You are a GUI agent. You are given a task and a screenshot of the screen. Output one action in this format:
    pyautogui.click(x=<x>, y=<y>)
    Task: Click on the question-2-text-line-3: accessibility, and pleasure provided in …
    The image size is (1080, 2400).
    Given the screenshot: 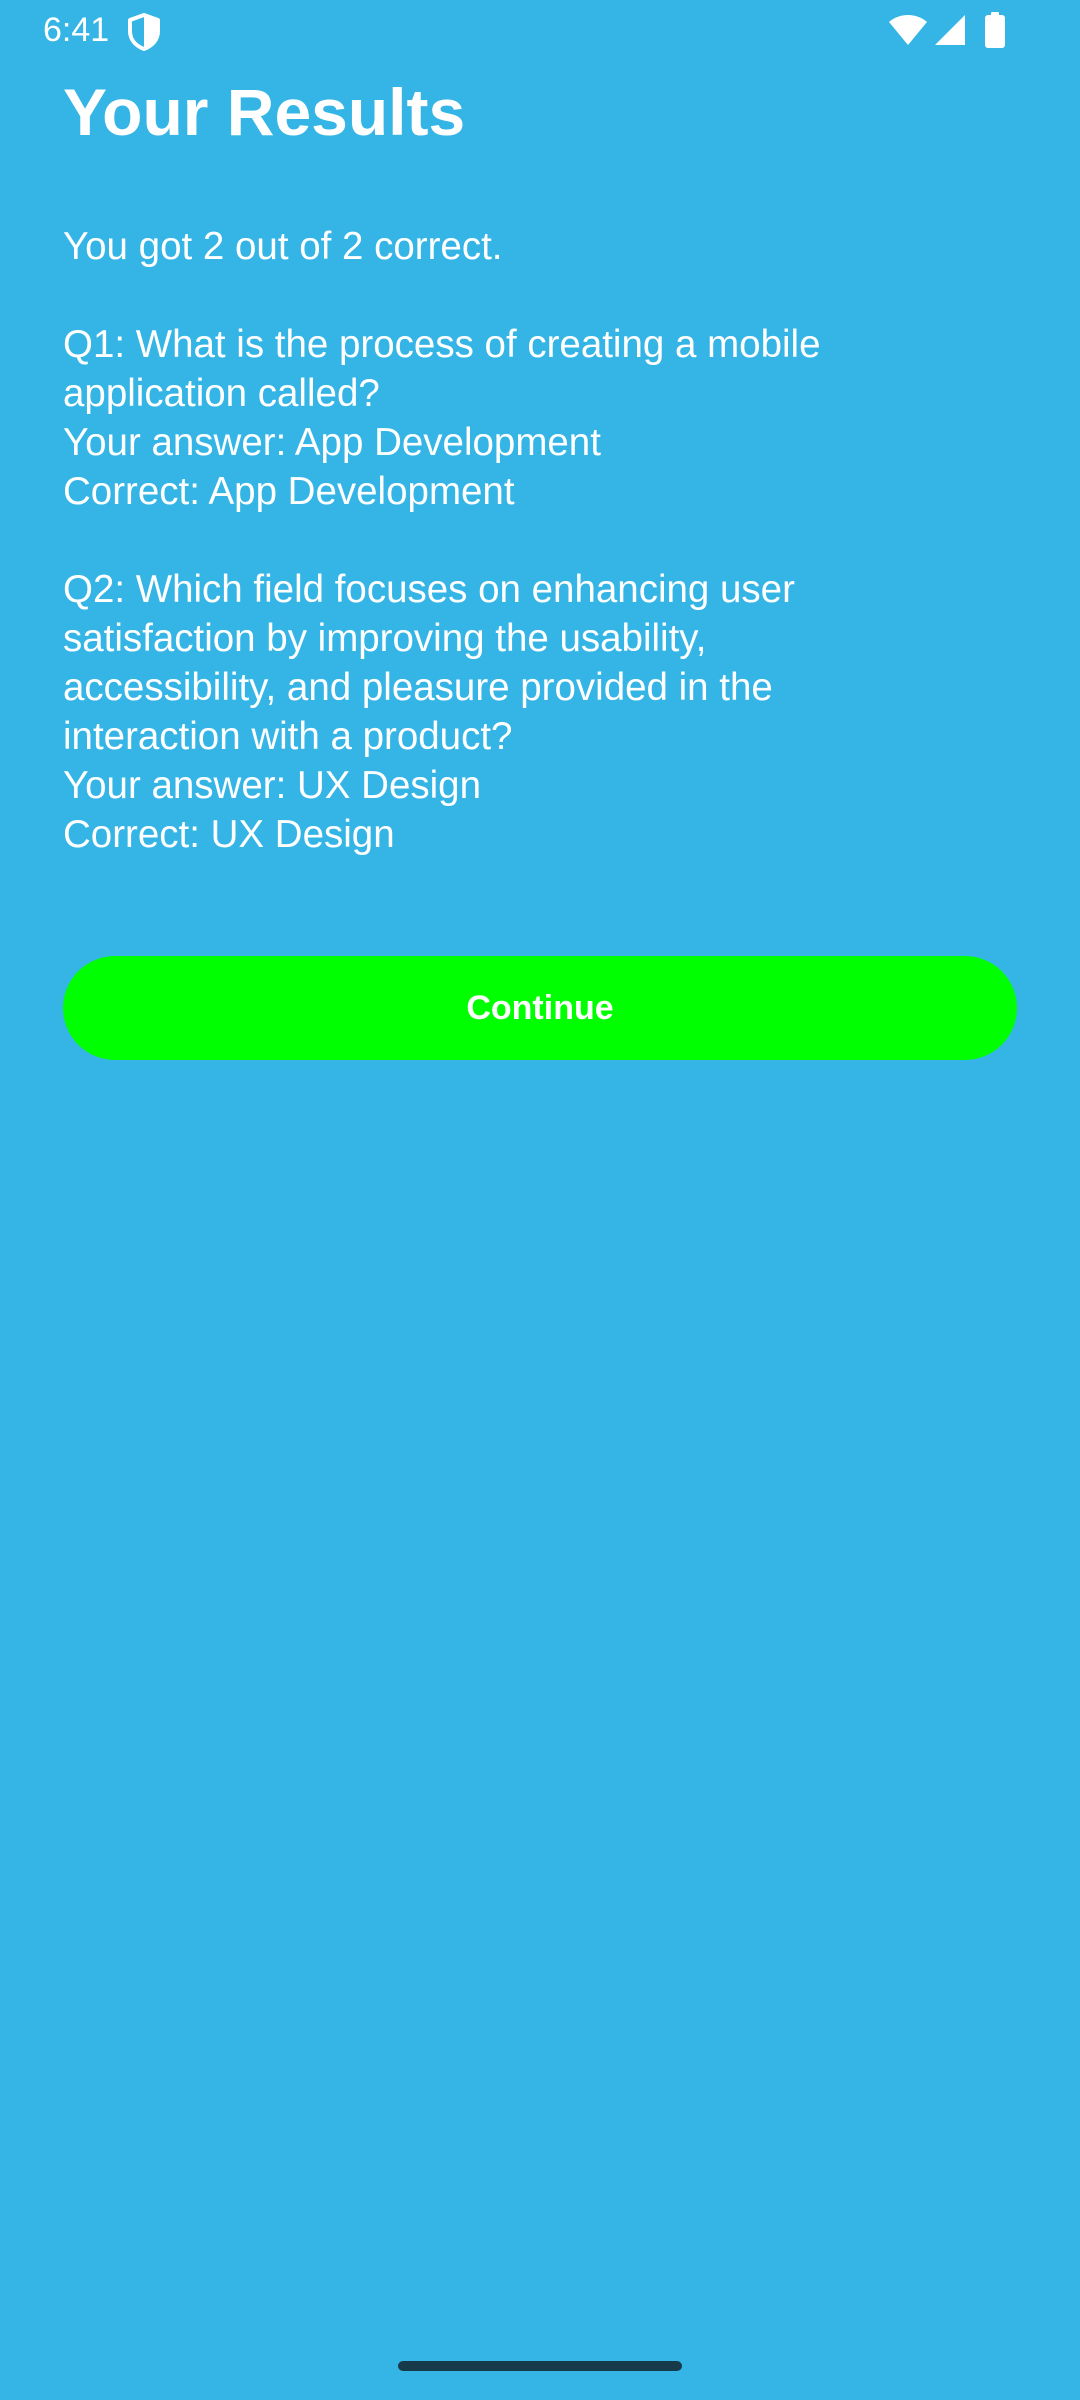 What is the action you would take?
    pyautogui.click(x=418, y=687)
    